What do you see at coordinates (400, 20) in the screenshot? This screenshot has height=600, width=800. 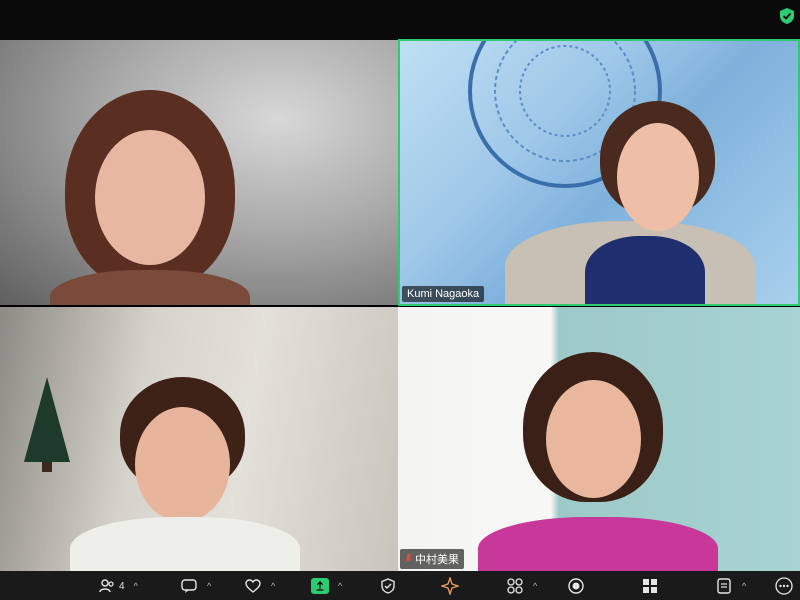 I see `top-bar` at bounding box center [400, 20].